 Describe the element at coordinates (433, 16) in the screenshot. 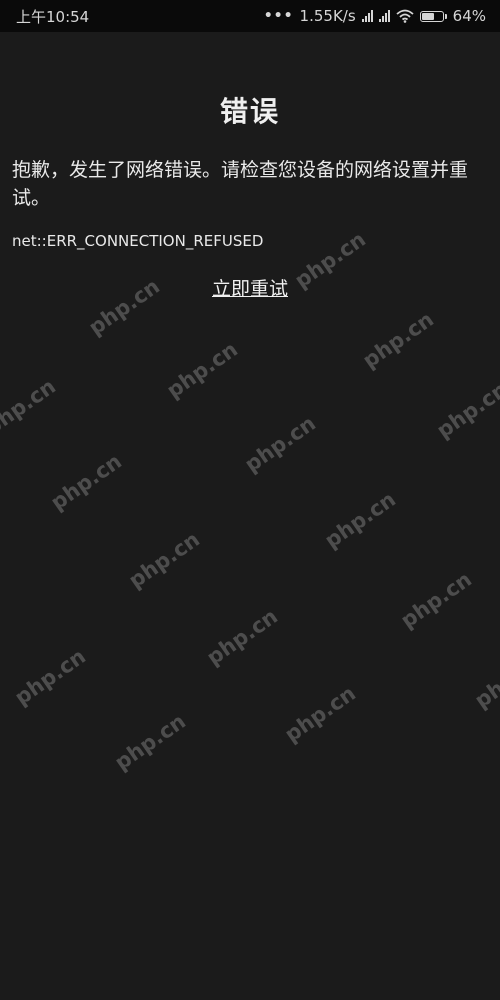

I see `battery-icon` at that location.